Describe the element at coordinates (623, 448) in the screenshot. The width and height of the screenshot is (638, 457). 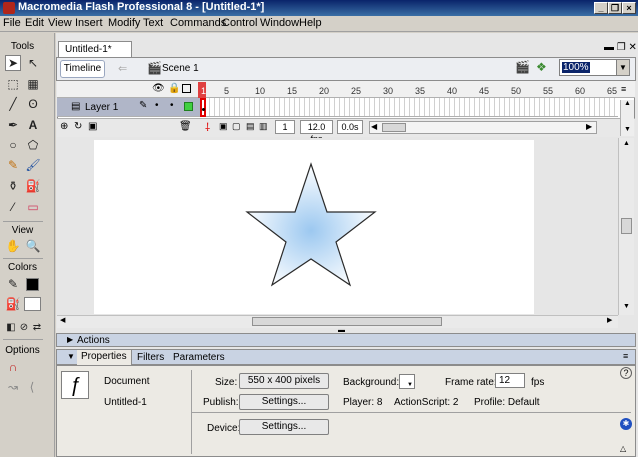
I see `collapse-panel-icon: △` at that location.